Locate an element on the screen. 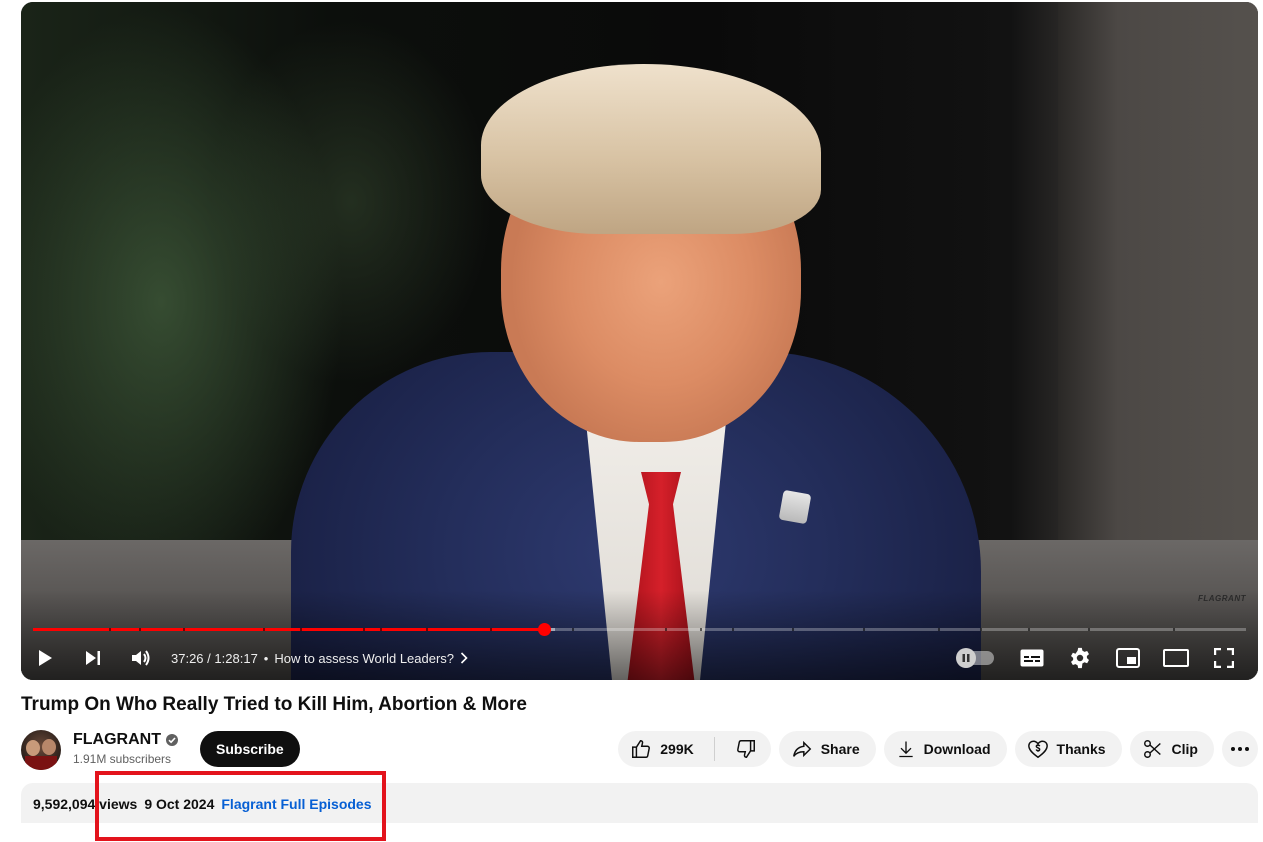 The image size is (1263, 842). clip-button: Clip is located at coordinates (1171, 749).